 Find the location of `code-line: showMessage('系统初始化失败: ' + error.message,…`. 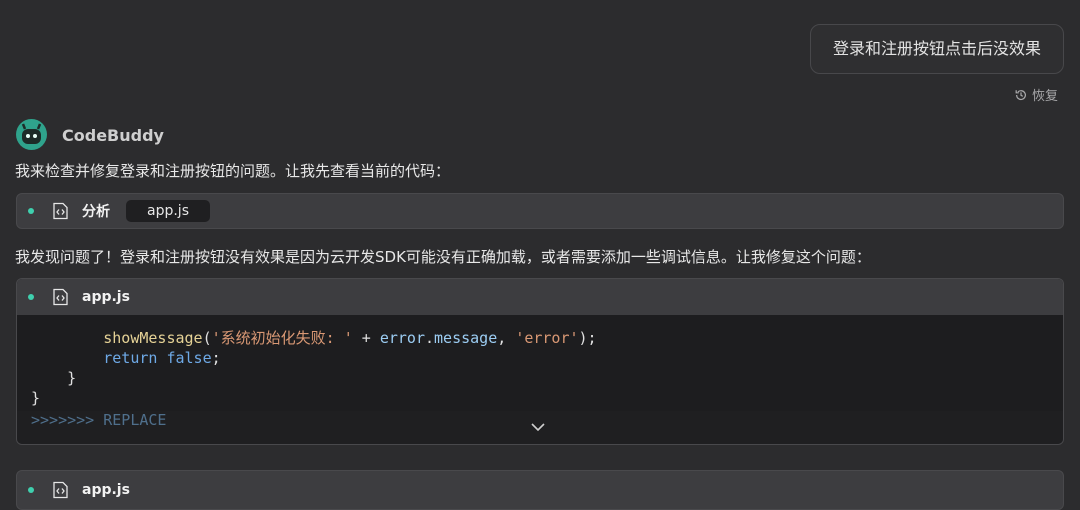

code-line: showMessage('系统初始化失败: ' + error.message,… is located at coordinates (350, 338).